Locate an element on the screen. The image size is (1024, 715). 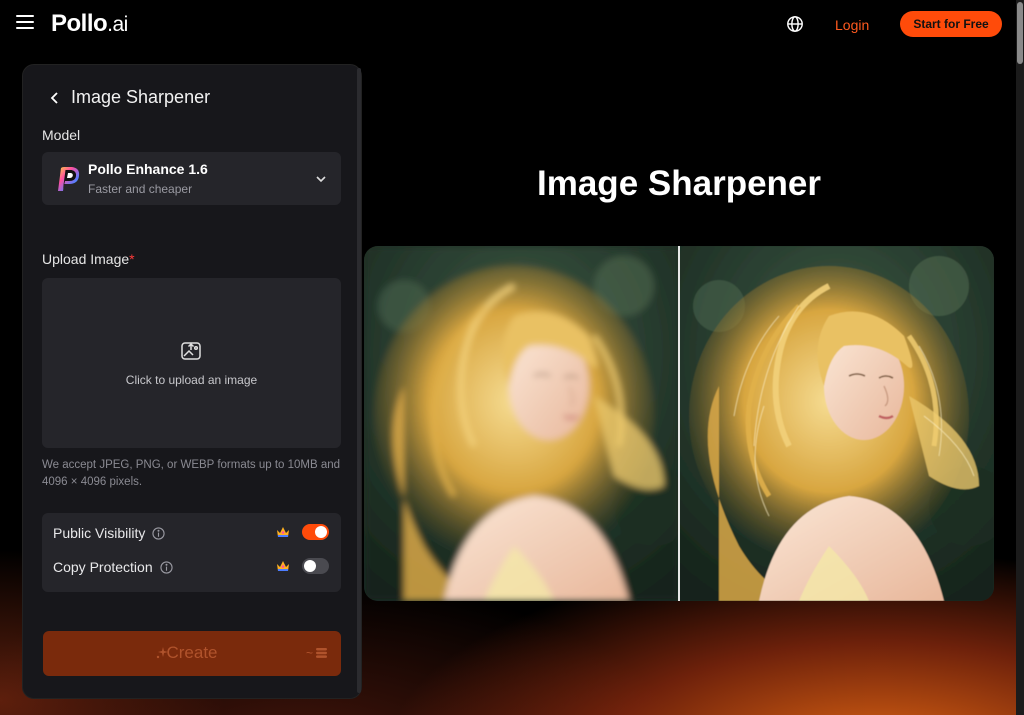
model-subtitle: Faster and cheaper is located at coordinates (140, 189).